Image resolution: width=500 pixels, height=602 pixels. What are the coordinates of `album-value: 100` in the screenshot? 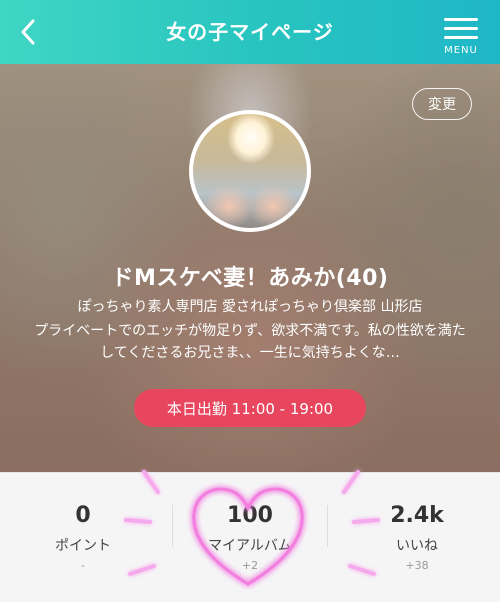 It's located at (250, 515).